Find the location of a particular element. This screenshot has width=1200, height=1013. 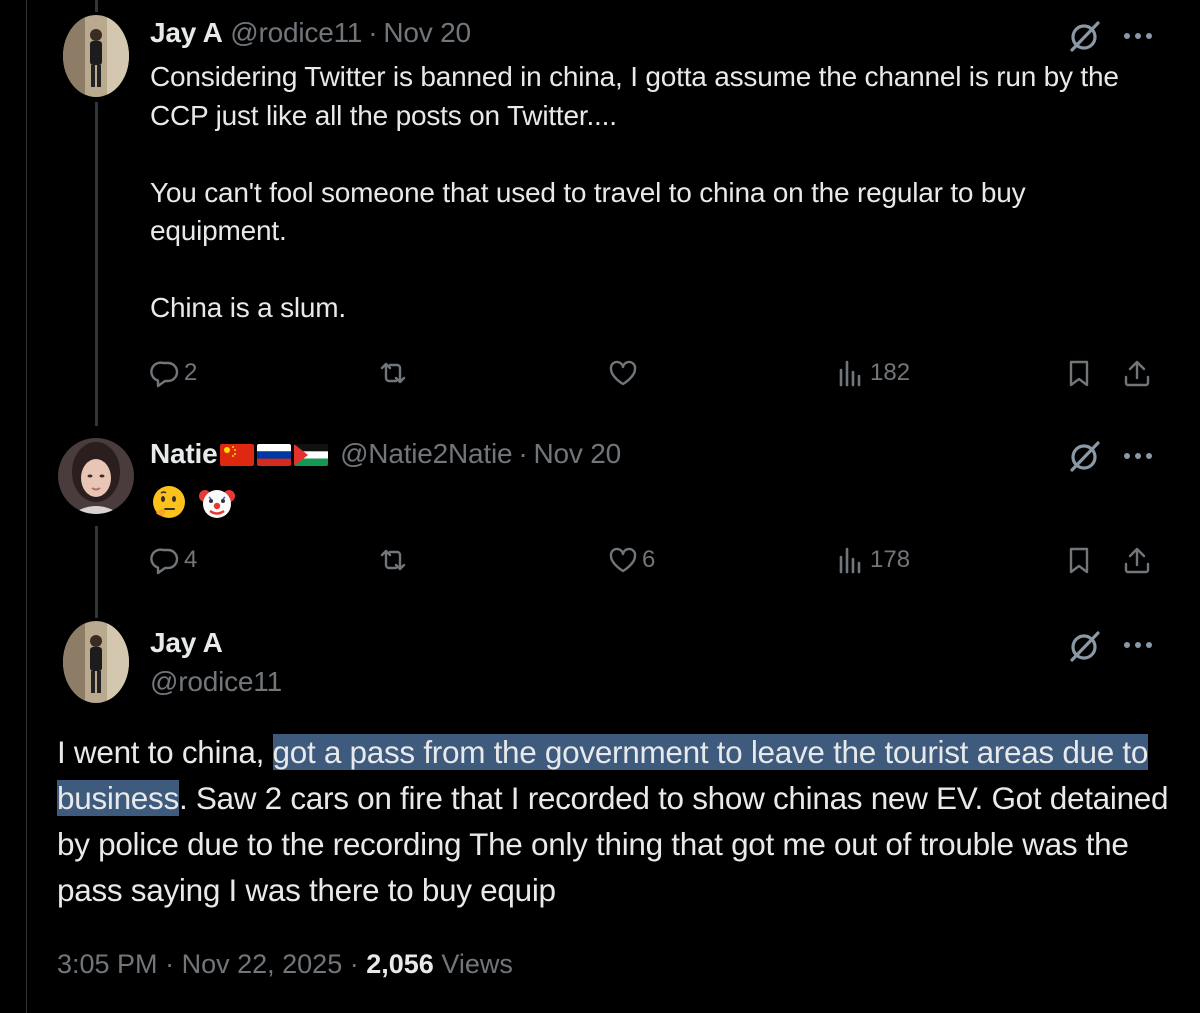

palestine-flag-icon is located at coordinates (311, 455).